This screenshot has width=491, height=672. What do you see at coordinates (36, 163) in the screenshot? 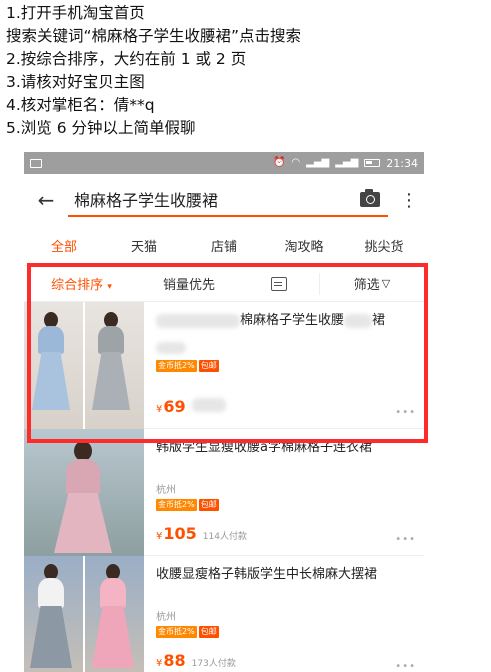
I see `image-notification-icon` at bounding box center [36, 163].